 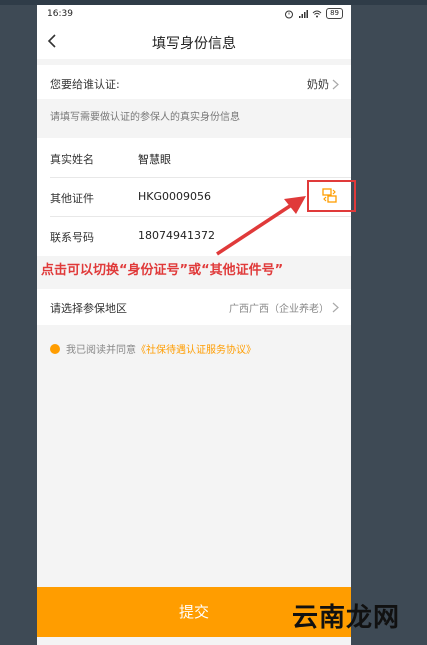 I want to click on page-title: 填写身份信息, so click(x=194, y=44).